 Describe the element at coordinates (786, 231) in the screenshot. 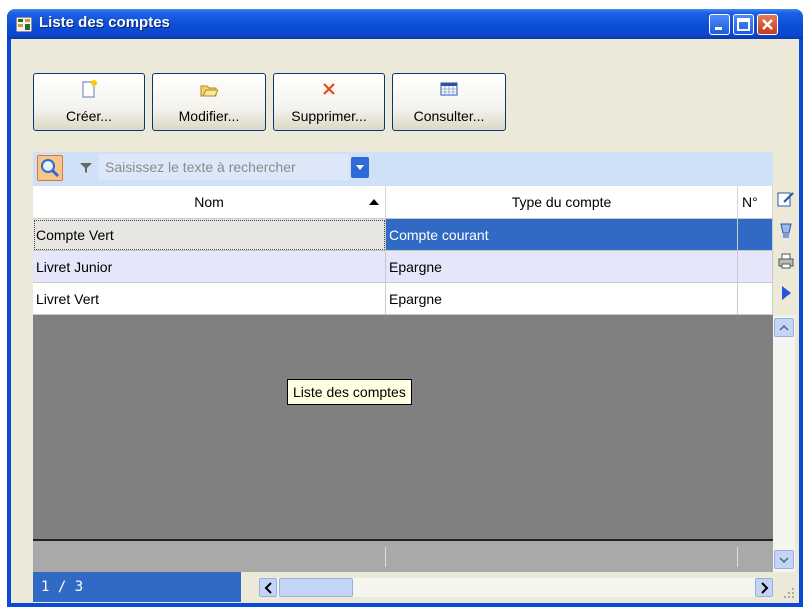

I see `cup-icon` at that location.